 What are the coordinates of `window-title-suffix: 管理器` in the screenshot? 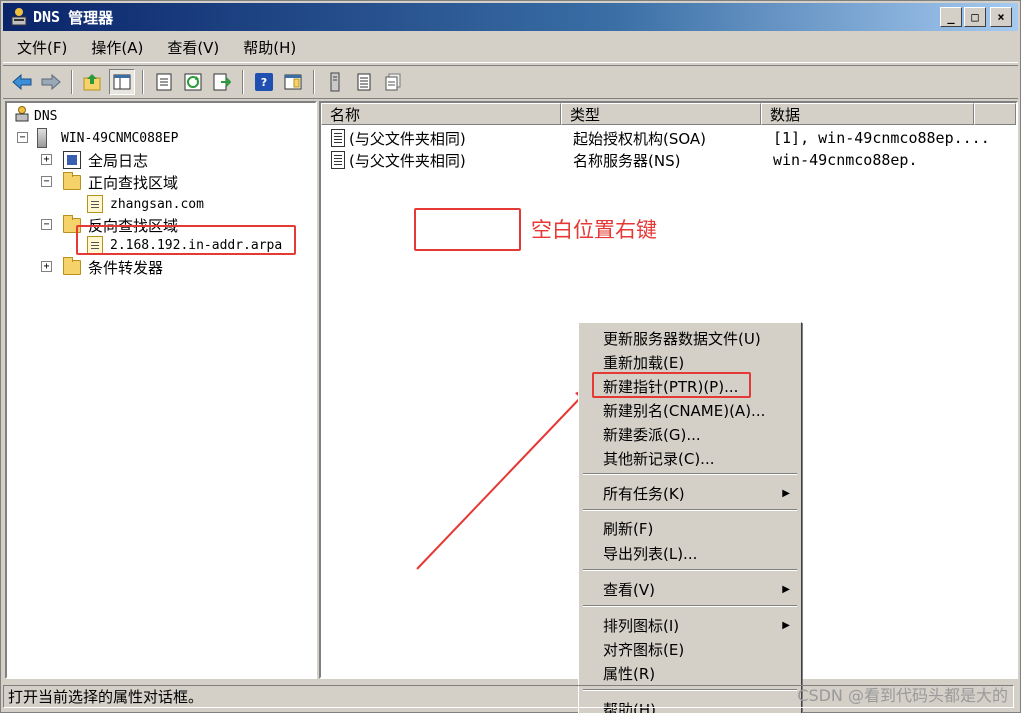 It's located at (91, 17).